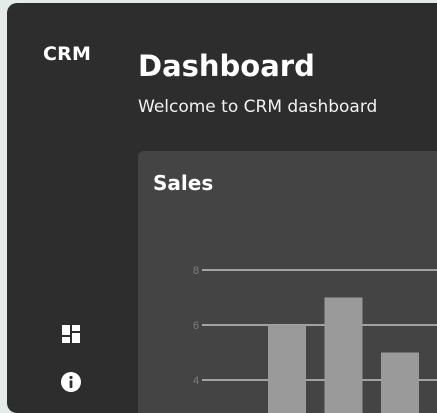  What do you see at coordinates (196, 326) in the screenshot?
I see `y-tick-label: 6` at bounding box center [196, 326].